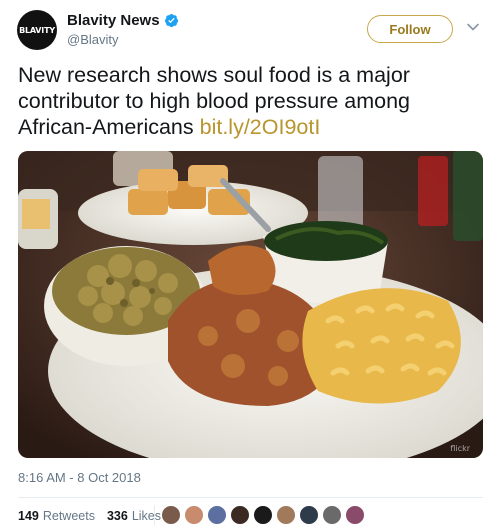  I want to click on likes-label: Likes, so click(146, 516).